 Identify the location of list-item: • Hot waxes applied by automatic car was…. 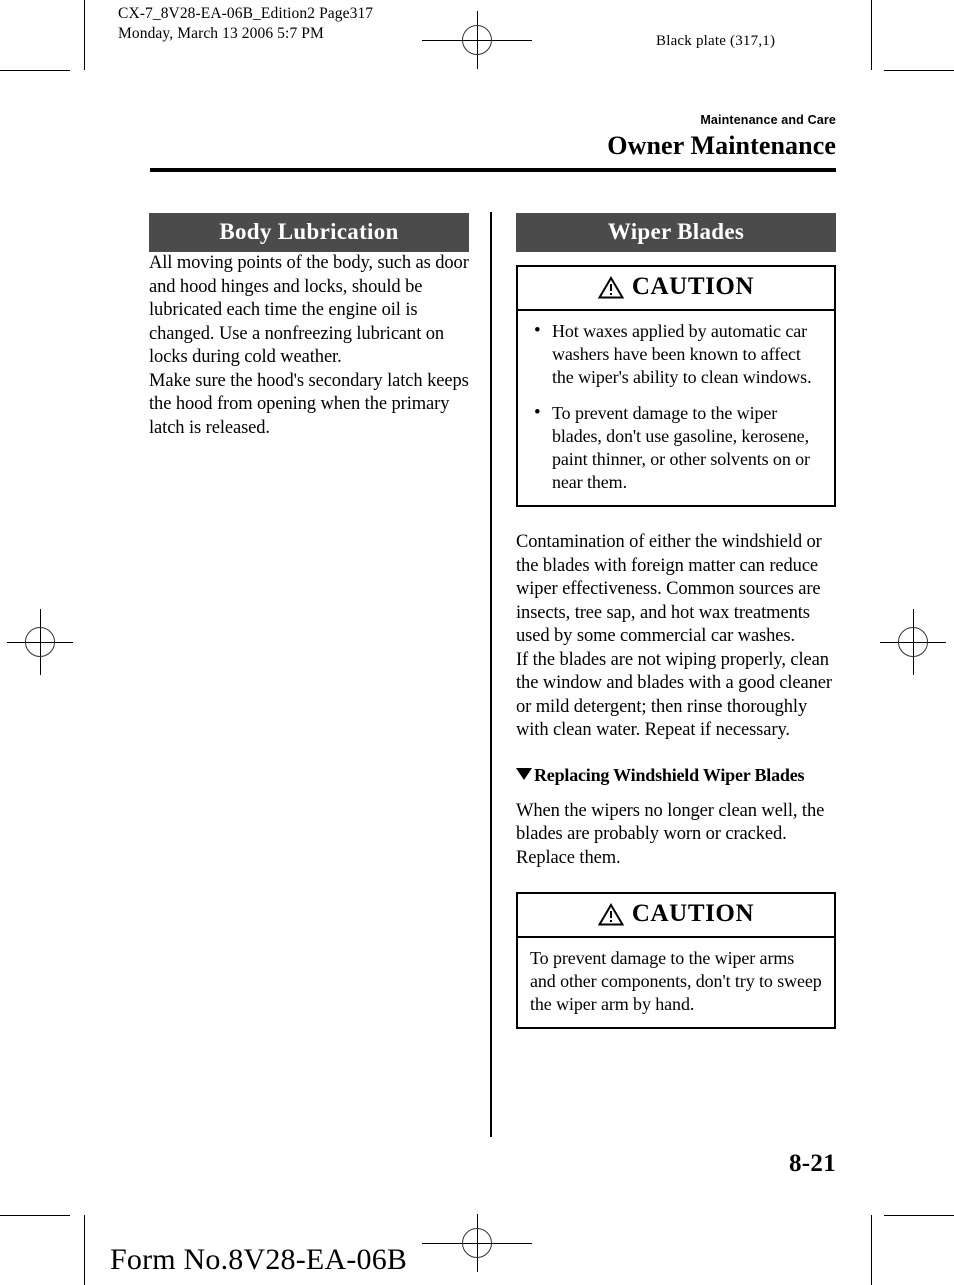
(676, 354).